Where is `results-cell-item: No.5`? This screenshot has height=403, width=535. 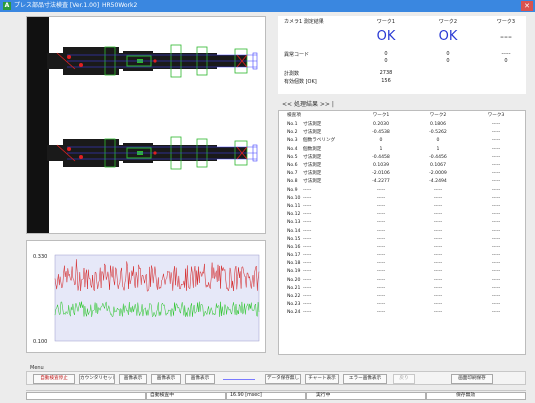 results-cell-item: No.5 is located at coordinates (292, 157).